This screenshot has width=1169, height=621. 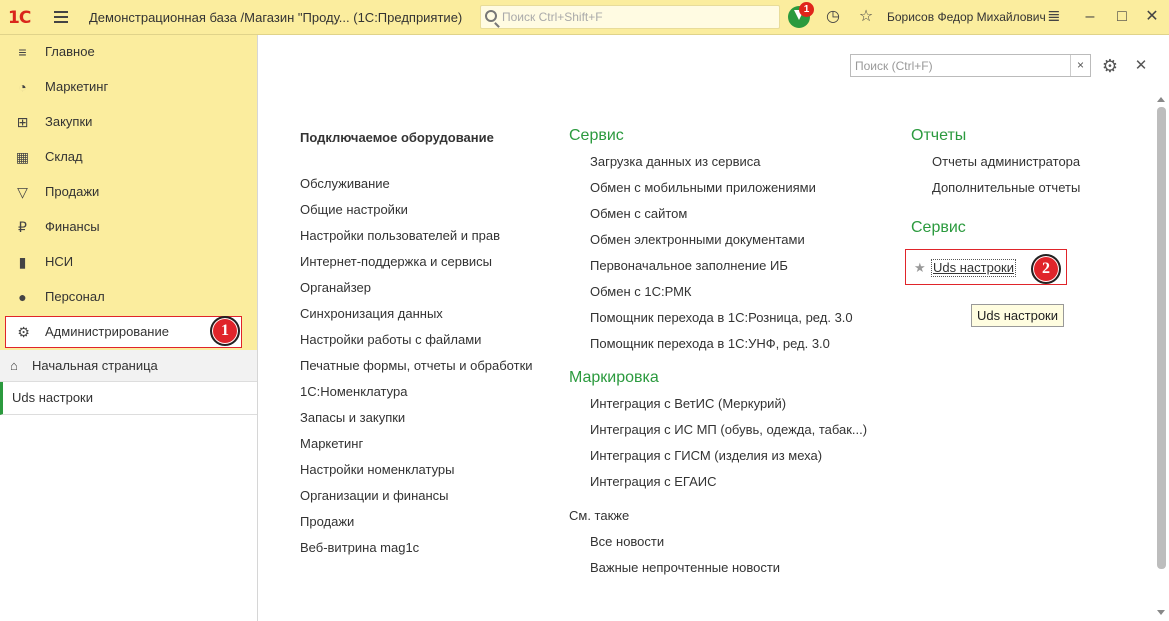 I want to click on sidebar-item-administration: ⚙ Администрирование, so click(x=123, y=332).